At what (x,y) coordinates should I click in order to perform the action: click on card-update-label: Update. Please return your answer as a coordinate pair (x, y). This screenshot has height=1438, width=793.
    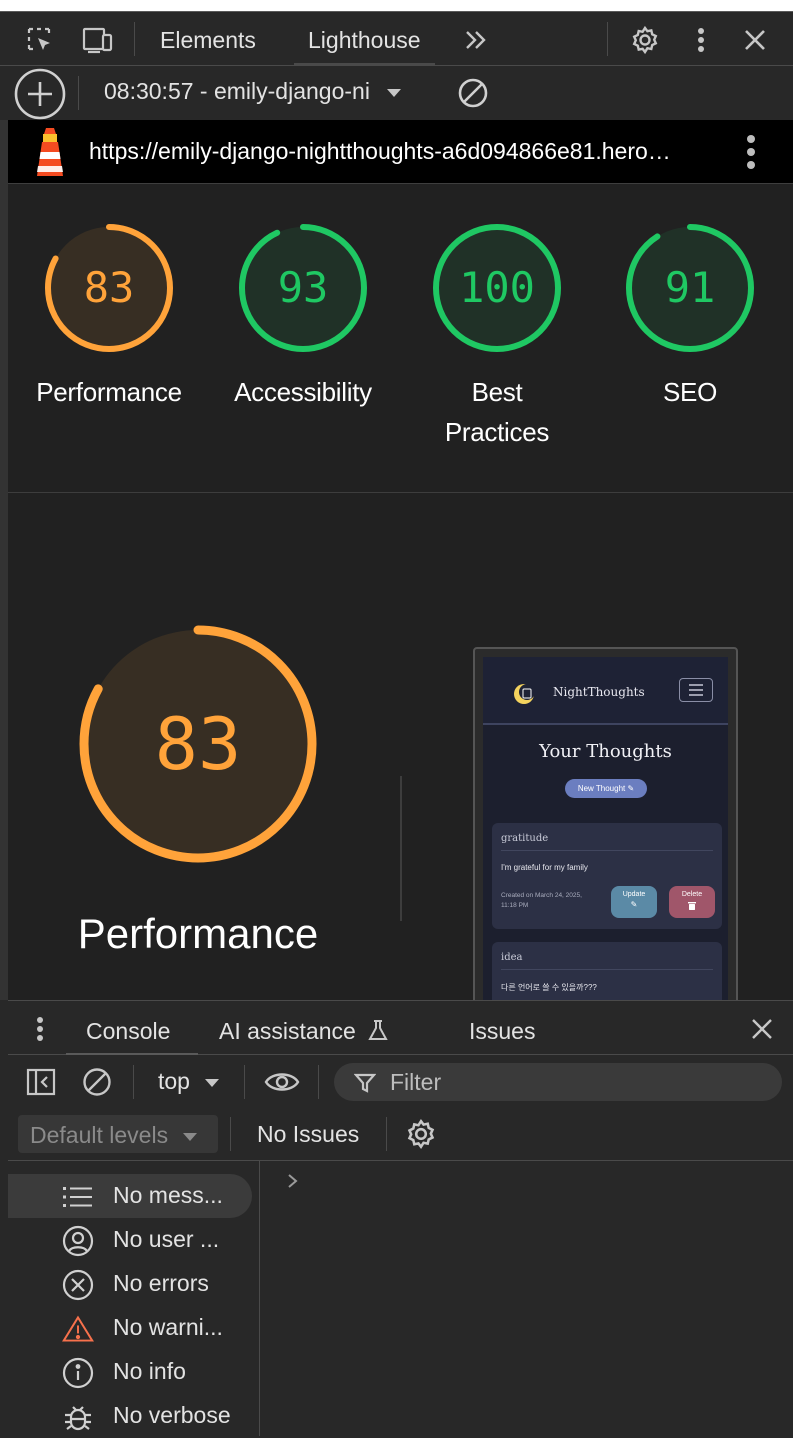
    Looking at the image, I should click on (634, 894).